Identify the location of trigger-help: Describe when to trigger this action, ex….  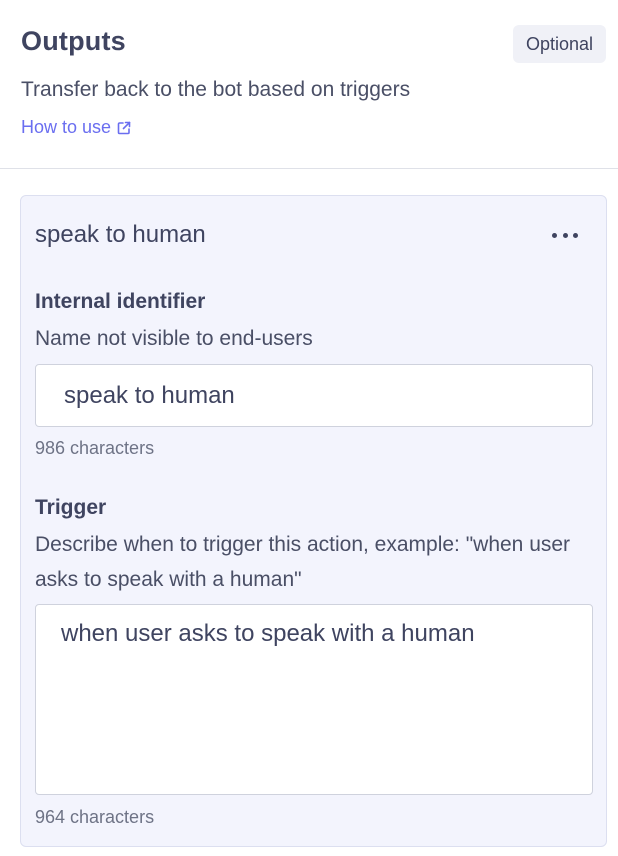
(303, 562).